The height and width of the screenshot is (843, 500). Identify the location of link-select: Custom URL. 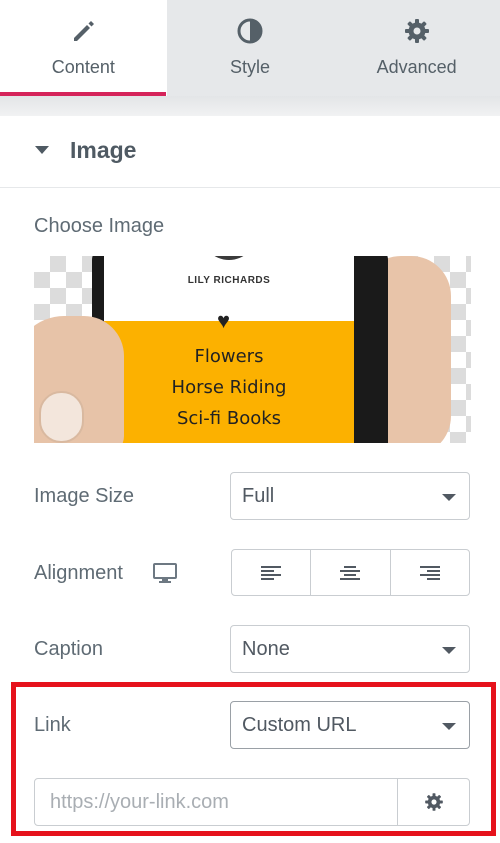
(350, 725).